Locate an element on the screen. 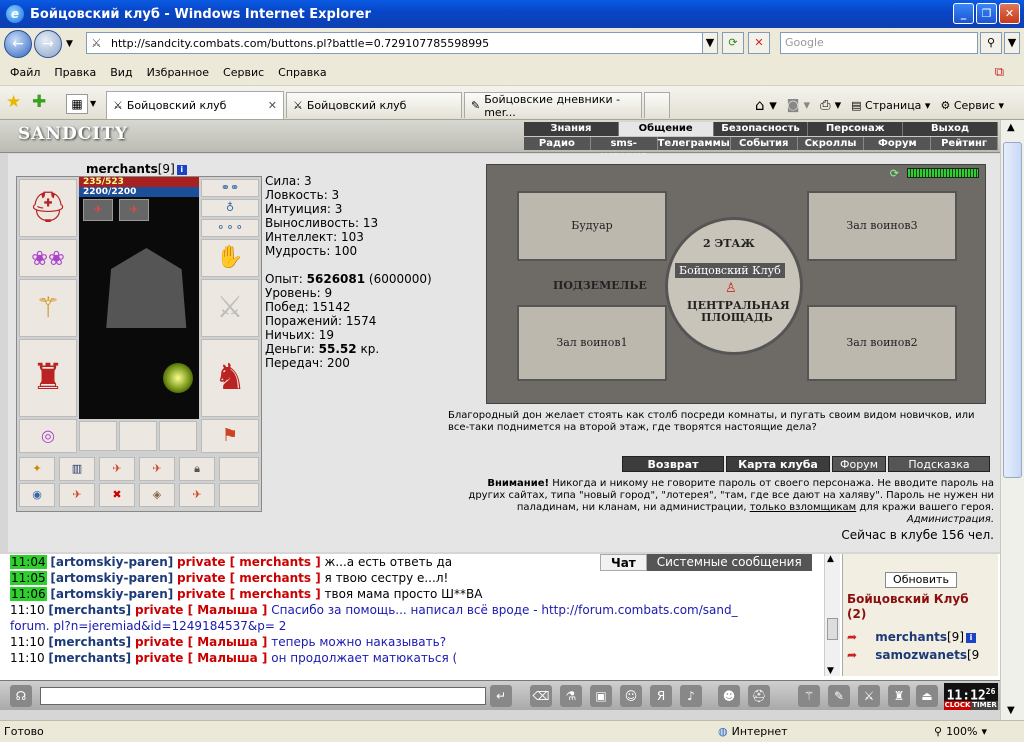  helmet-slot: ⛑ is located at coordinates (48, 208).